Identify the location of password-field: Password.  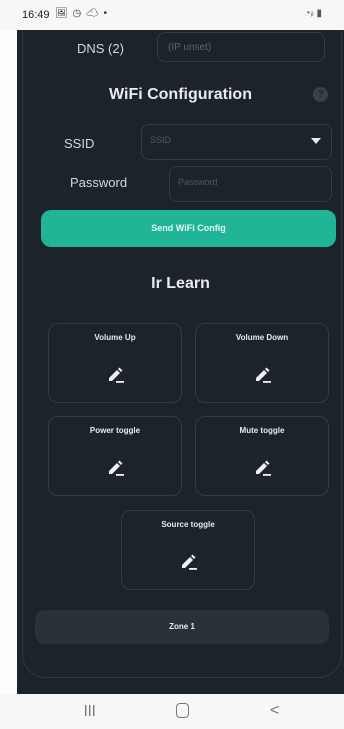
(250, 184).